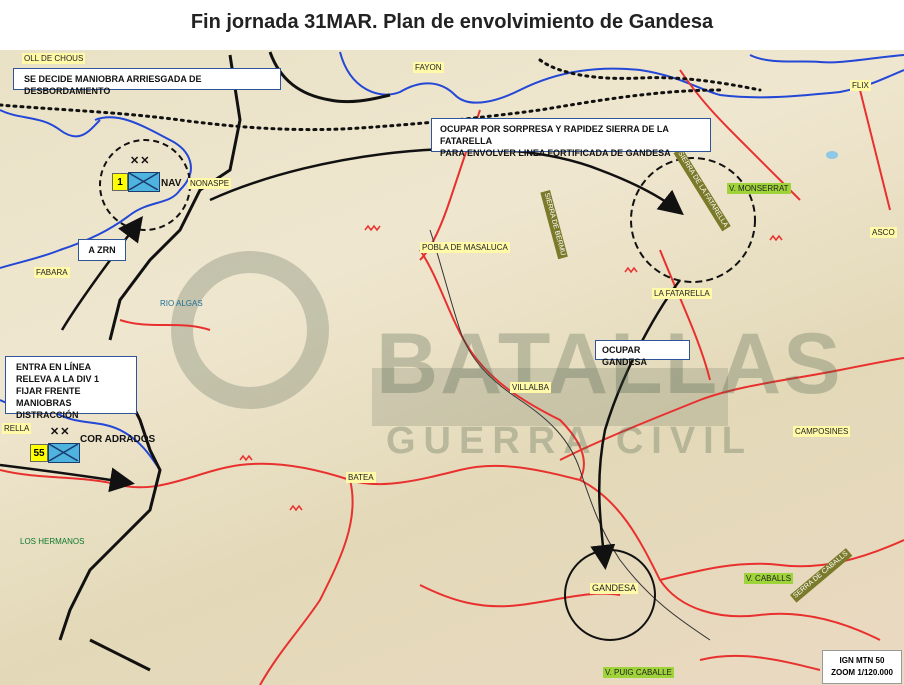 Image resolution: width=904 pixels, height=685 pixels. What do you see at coordinates (210, 183) in the screenshot?
I see `place-nonaspe: NONASPE` at bounding box center [210, 183].